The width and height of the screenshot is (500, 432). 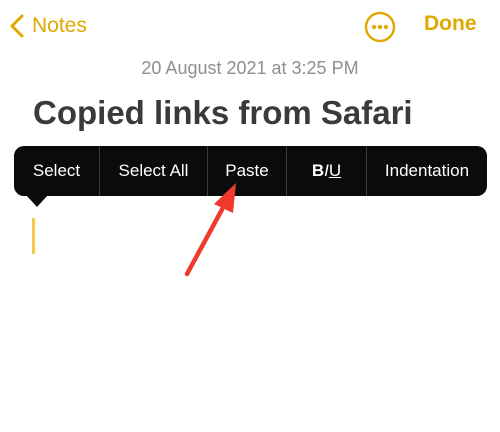 What do you see at coordinates (37, 201) in the screenshot?
I see `menu-pointer-tail` at bounding box center [37, 201].